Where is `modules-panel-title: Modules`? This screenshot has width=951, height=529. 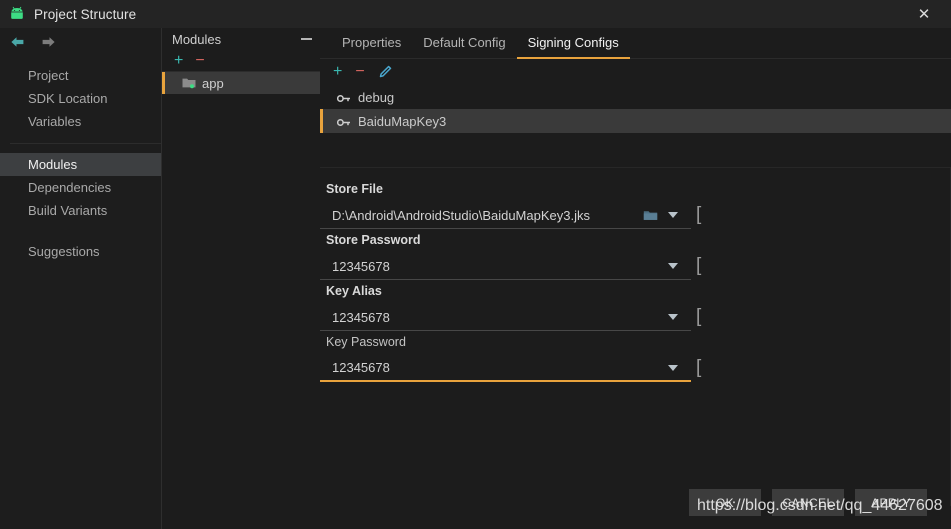
modules-panel-title: Modules is located at coordinates (197, 39).